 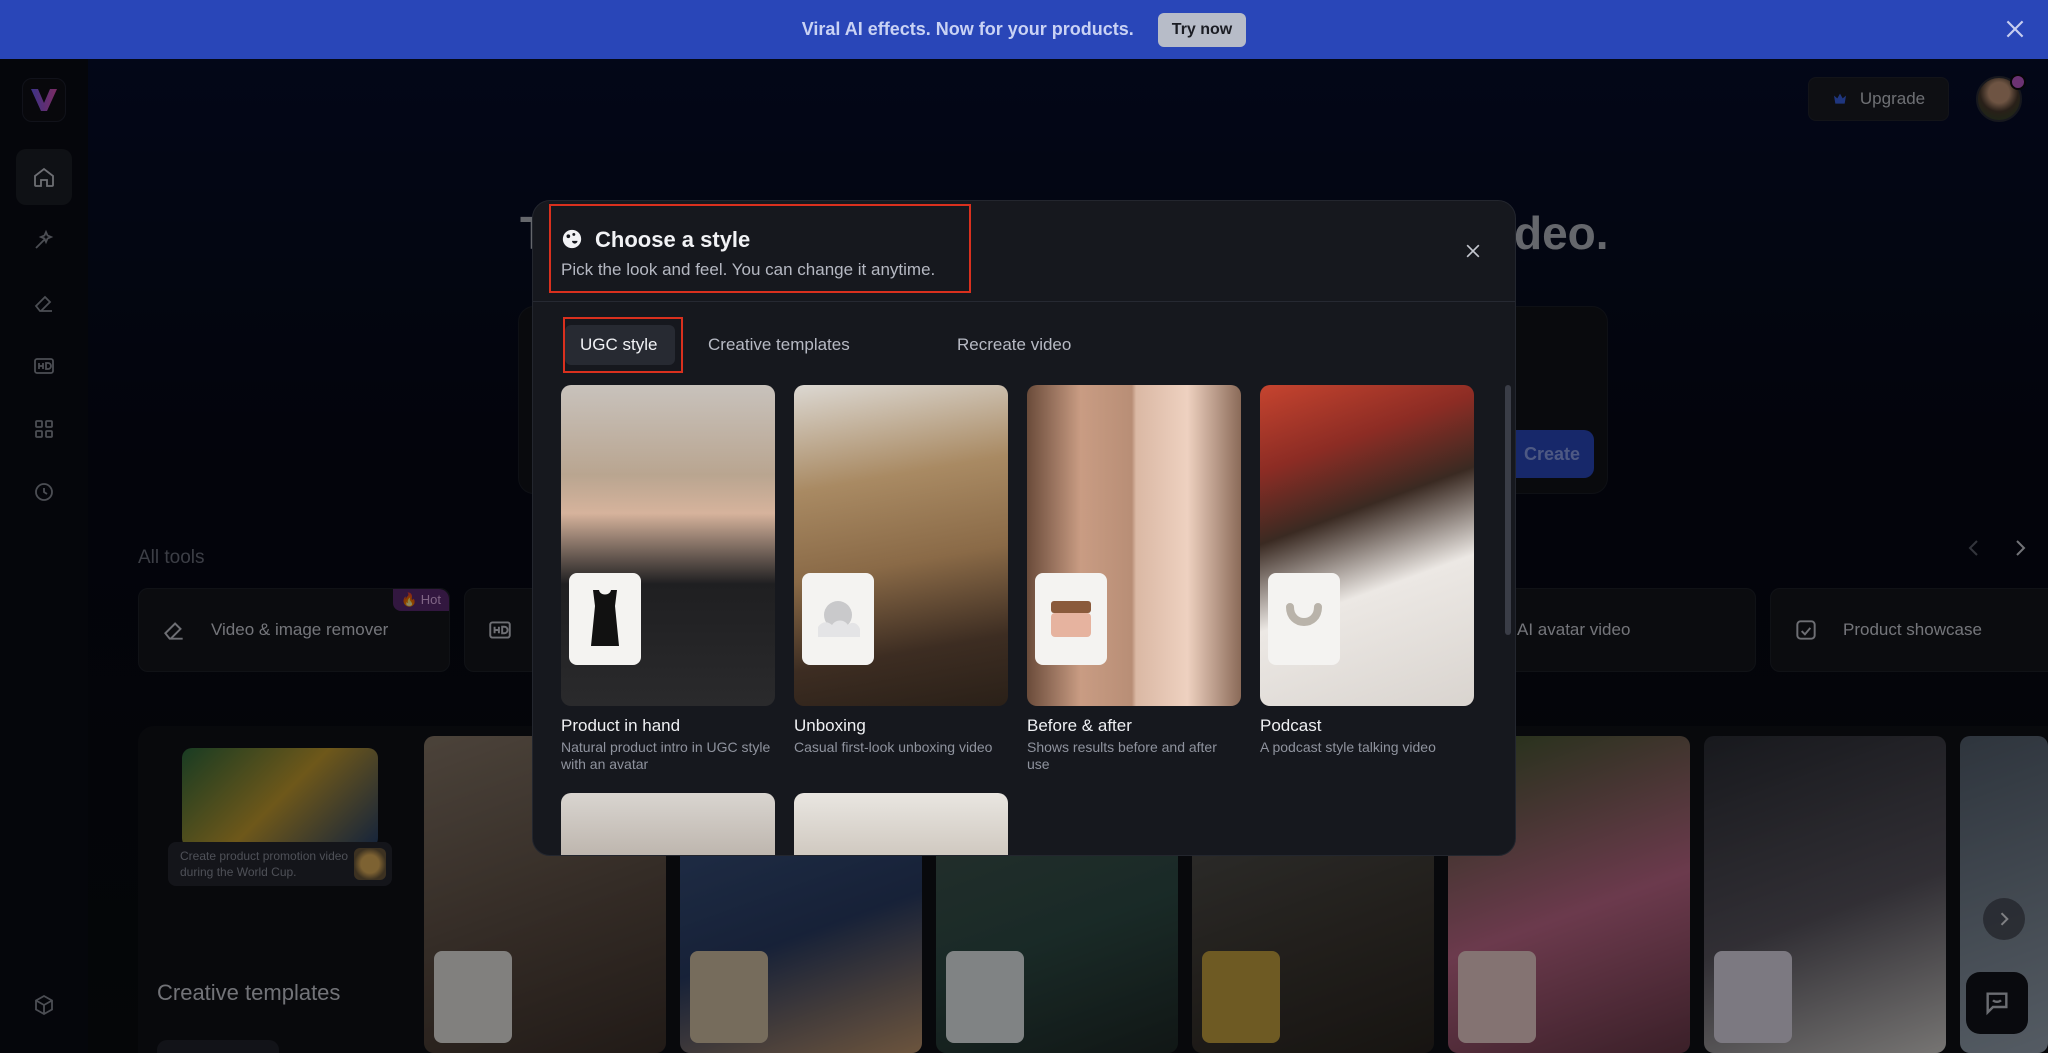 I want to click on style-card-podcast: Podcast A podcast style talking video, so click(x=1367, y=570).